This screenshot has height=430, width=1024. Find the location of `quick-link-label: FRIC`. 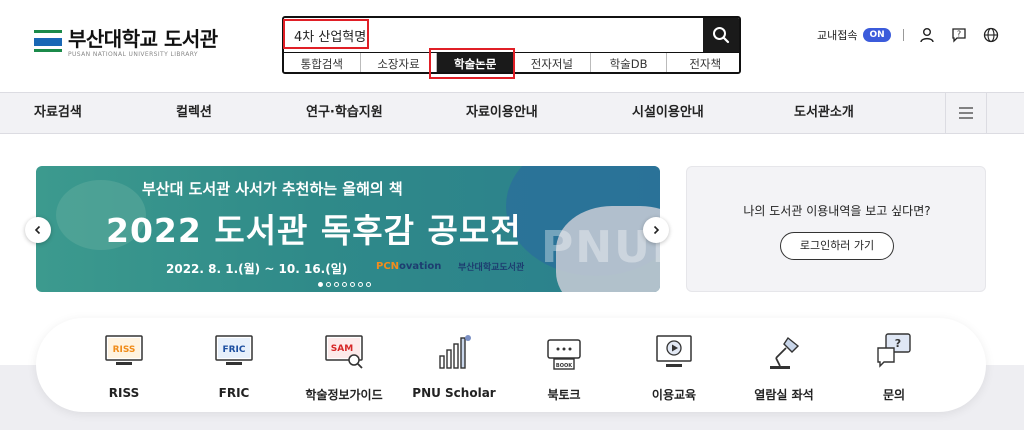

quick-link-label: FRIC is located at coordinates (234, 393).